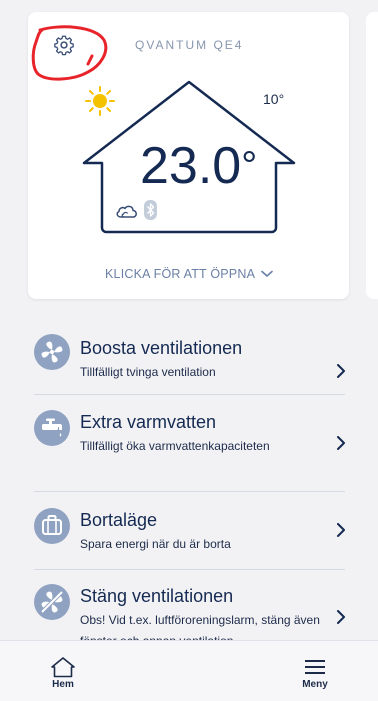 Image resolution: width=378 pixels, height=701 pixels. I want to click on action-subtitle: Tillfälligt öka varmvattenkapaciteten, so click(175, 446).